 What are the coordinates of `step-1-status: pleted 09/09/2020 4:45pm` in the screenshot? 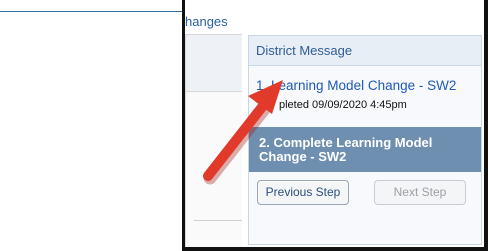 It's located at (343, 105).